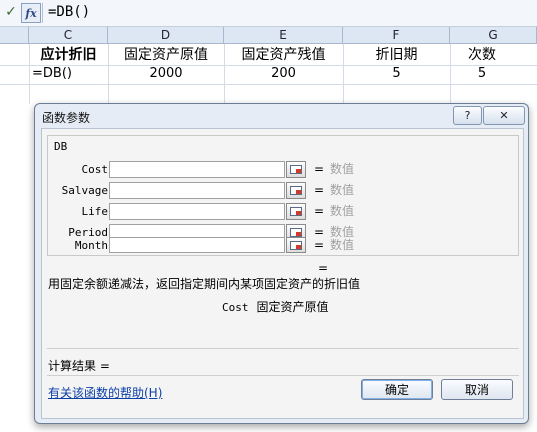 The width and height of the screenshot is (537, 432). Describe the element at coordinates (68, 55) in the screenshot. I see `cell-c1: 应计折旧` at that location.